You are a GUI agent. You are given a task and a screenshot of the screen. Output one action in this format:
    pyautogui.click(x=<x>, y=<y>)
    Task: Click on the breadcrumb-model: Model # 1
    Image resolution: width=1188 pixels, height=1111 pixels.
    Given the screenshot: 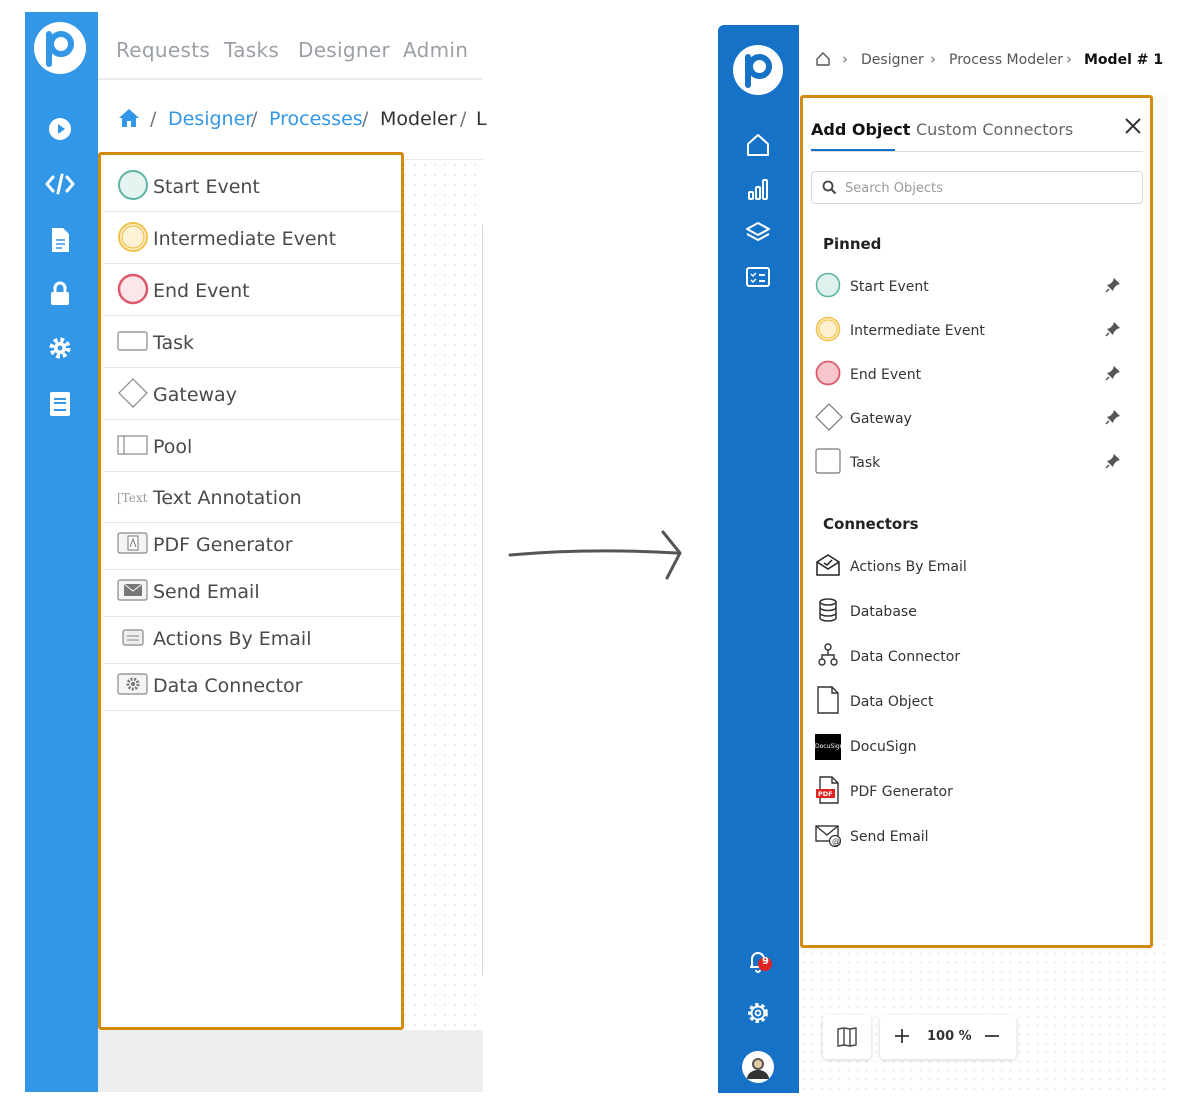 What is the action you would take?
    pyautogui.click(x=1124, y=60)
    